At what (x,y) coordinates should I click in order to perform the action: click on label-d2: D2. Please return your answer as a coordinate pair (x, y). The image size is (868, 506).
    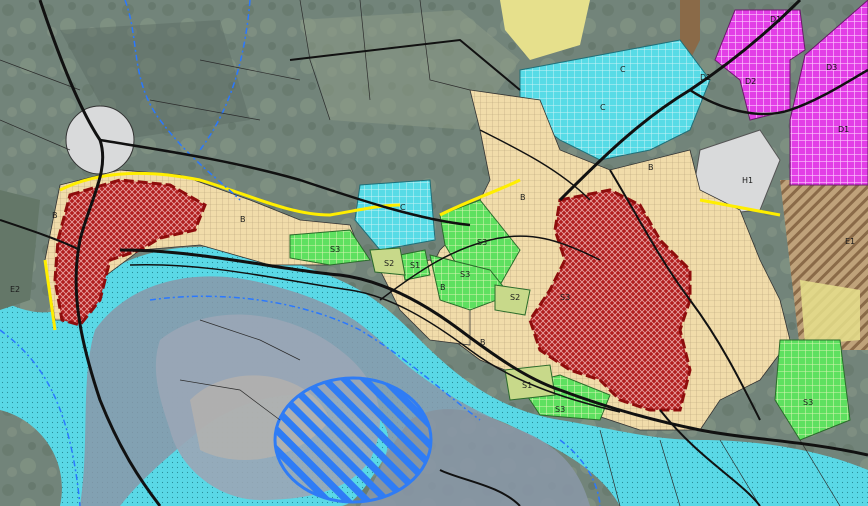
    Looking at the image, I should click on (750, 81).